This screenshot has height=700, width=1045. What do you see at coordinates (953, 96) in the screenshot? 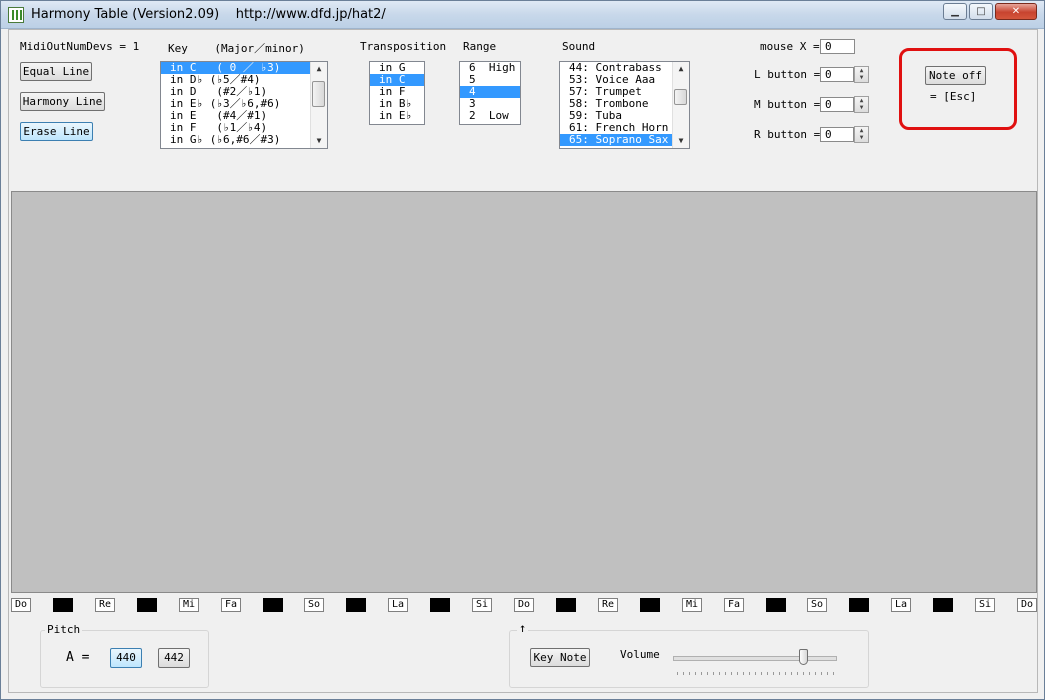
I see `note-off-shortcut: = [Esc]` at bounding box center [953, 96].